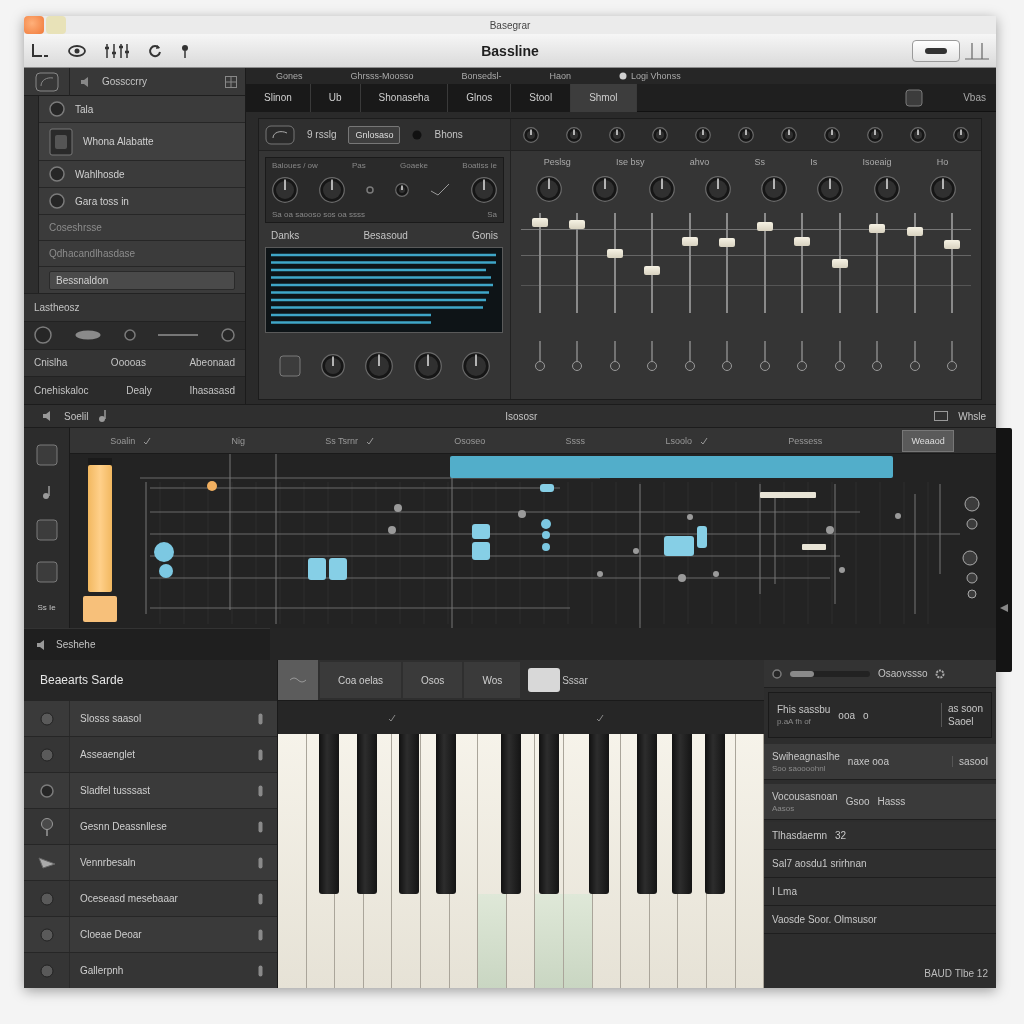  What do you see at coordinates (977, 50) in the screenshot?
I see `bars-icon` at bounding box center [977, 50].